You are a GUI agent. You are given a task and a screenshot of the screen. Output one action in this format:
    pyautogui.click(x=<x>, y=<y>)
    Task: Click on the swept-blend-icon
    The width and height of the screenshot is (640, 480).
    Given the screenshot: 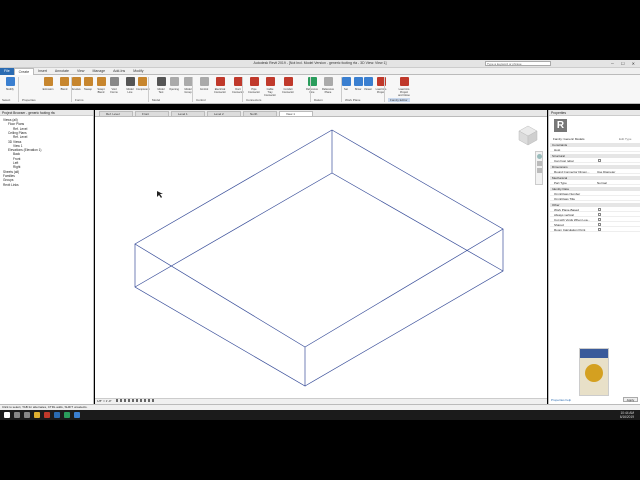 What is the action you would take?
    pyautogui.click(x=101, y=81)
    